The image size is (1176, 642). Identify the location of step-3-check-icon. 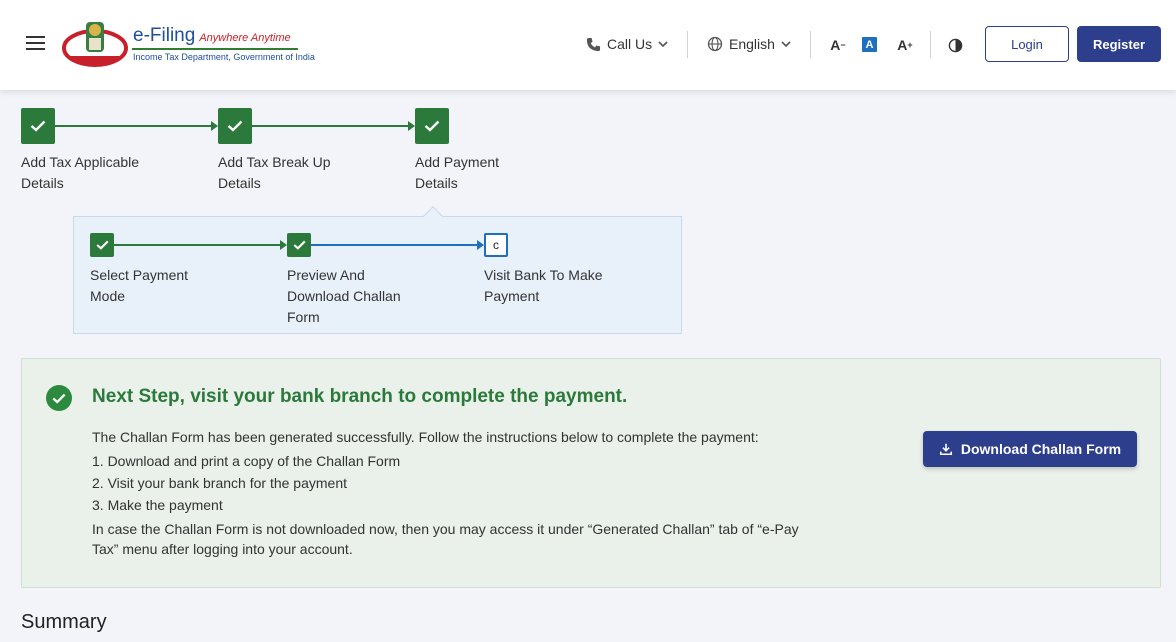
(432, 126).